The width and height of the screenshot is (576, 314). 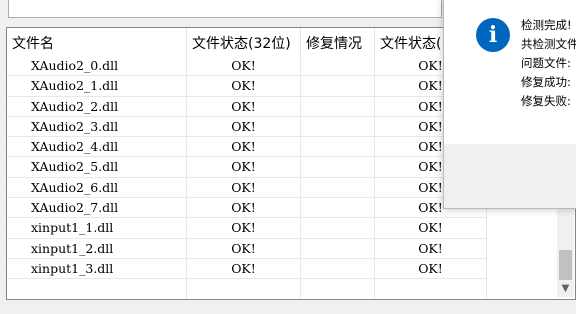 I want to click on dialog-line-total: 共检测文件, so click(x=548, y=44).